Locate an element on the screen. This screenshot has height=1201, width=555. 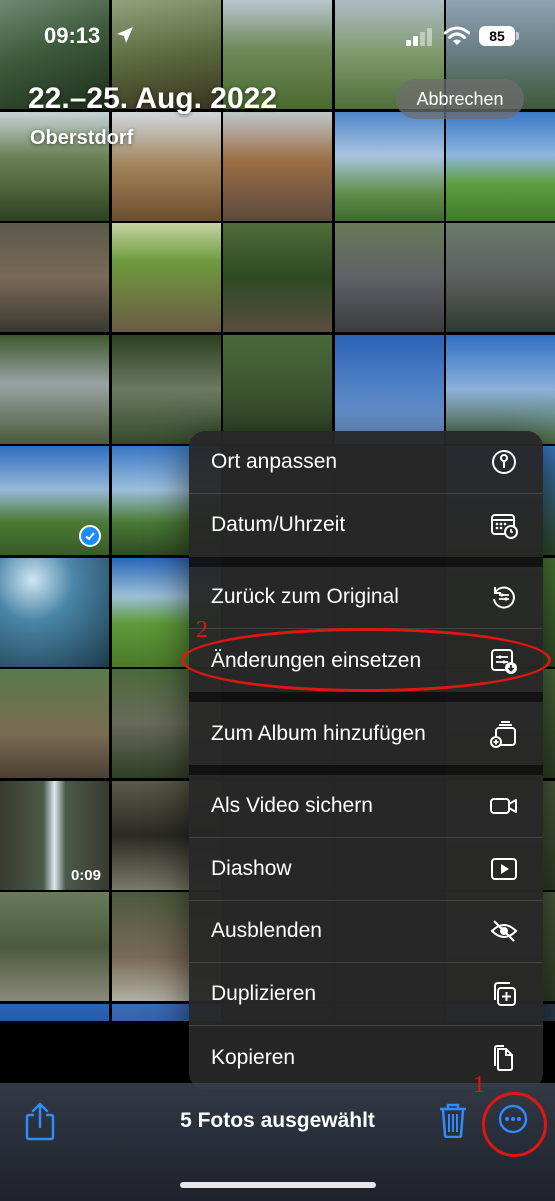
location-arrow-icon is located at coordinates (125, 35).